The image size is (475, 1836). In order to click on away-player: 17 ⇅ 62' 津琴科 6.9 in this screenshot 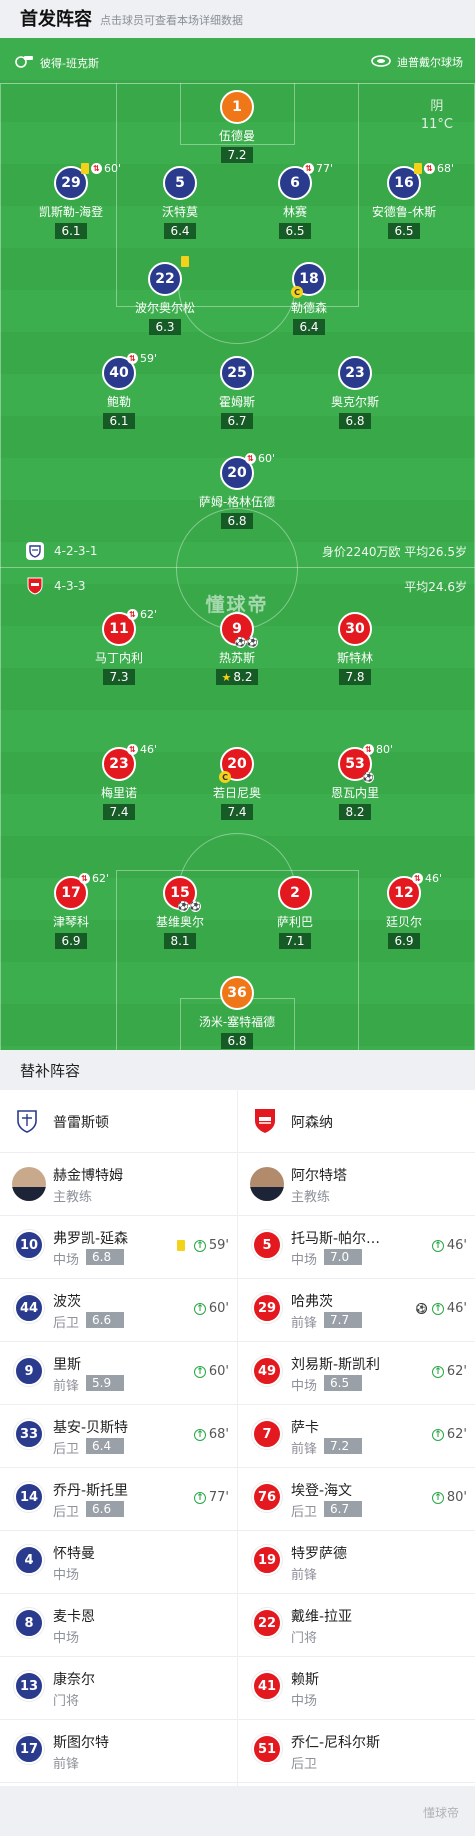, I will do `click(71, 910)`.